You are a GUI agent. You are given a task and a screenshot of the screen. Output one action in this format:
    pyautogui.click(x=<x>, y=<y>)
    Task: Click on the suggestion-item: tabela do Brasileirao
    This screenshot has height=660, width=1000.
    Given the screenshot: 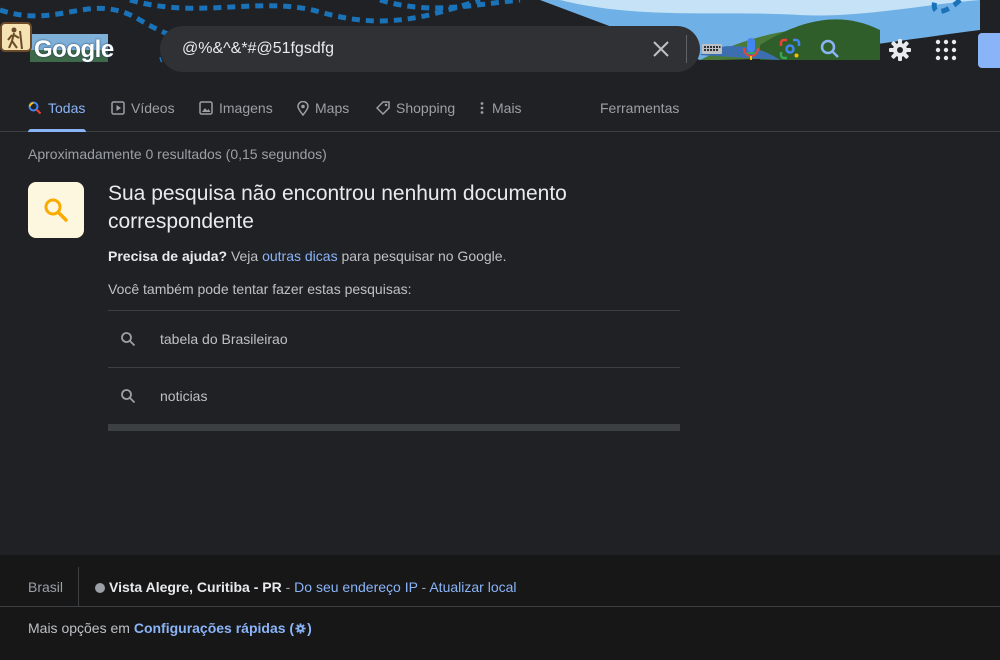 What is the action you would take?
    pyautogui.click(x=394, y=339)
    